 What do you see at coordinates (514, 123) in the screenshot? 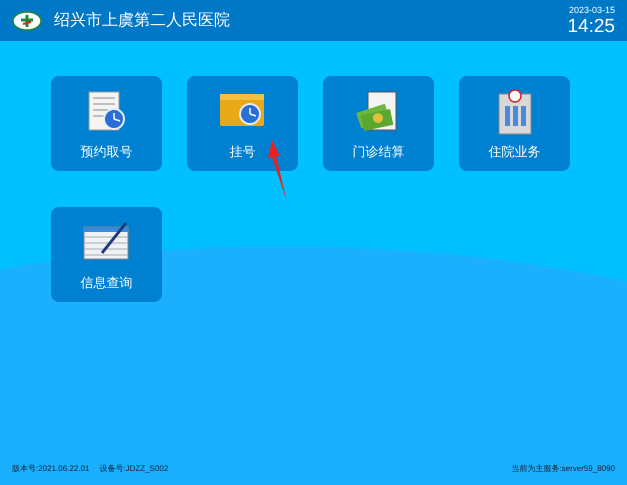
I see `menu-tile: 住院业务` at bounding box center [514, 123].